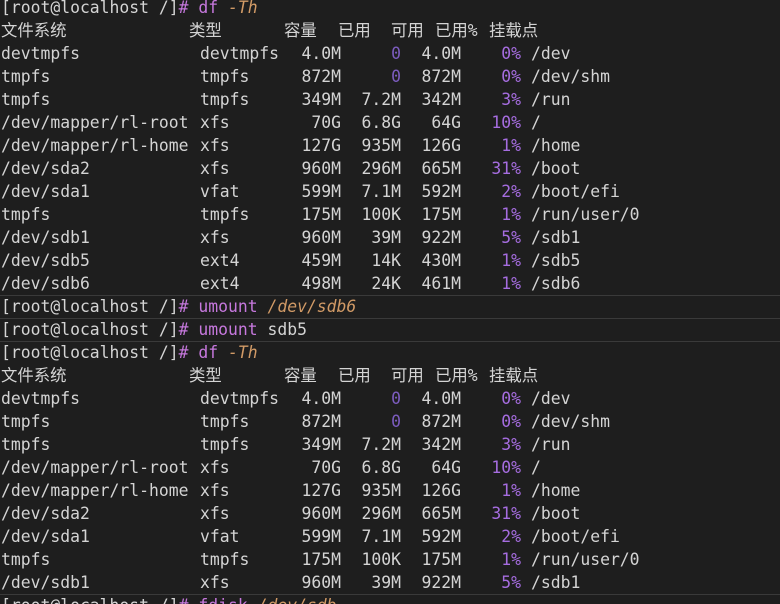  I want to click on df-header-cell: 可用, so click(407, 30).